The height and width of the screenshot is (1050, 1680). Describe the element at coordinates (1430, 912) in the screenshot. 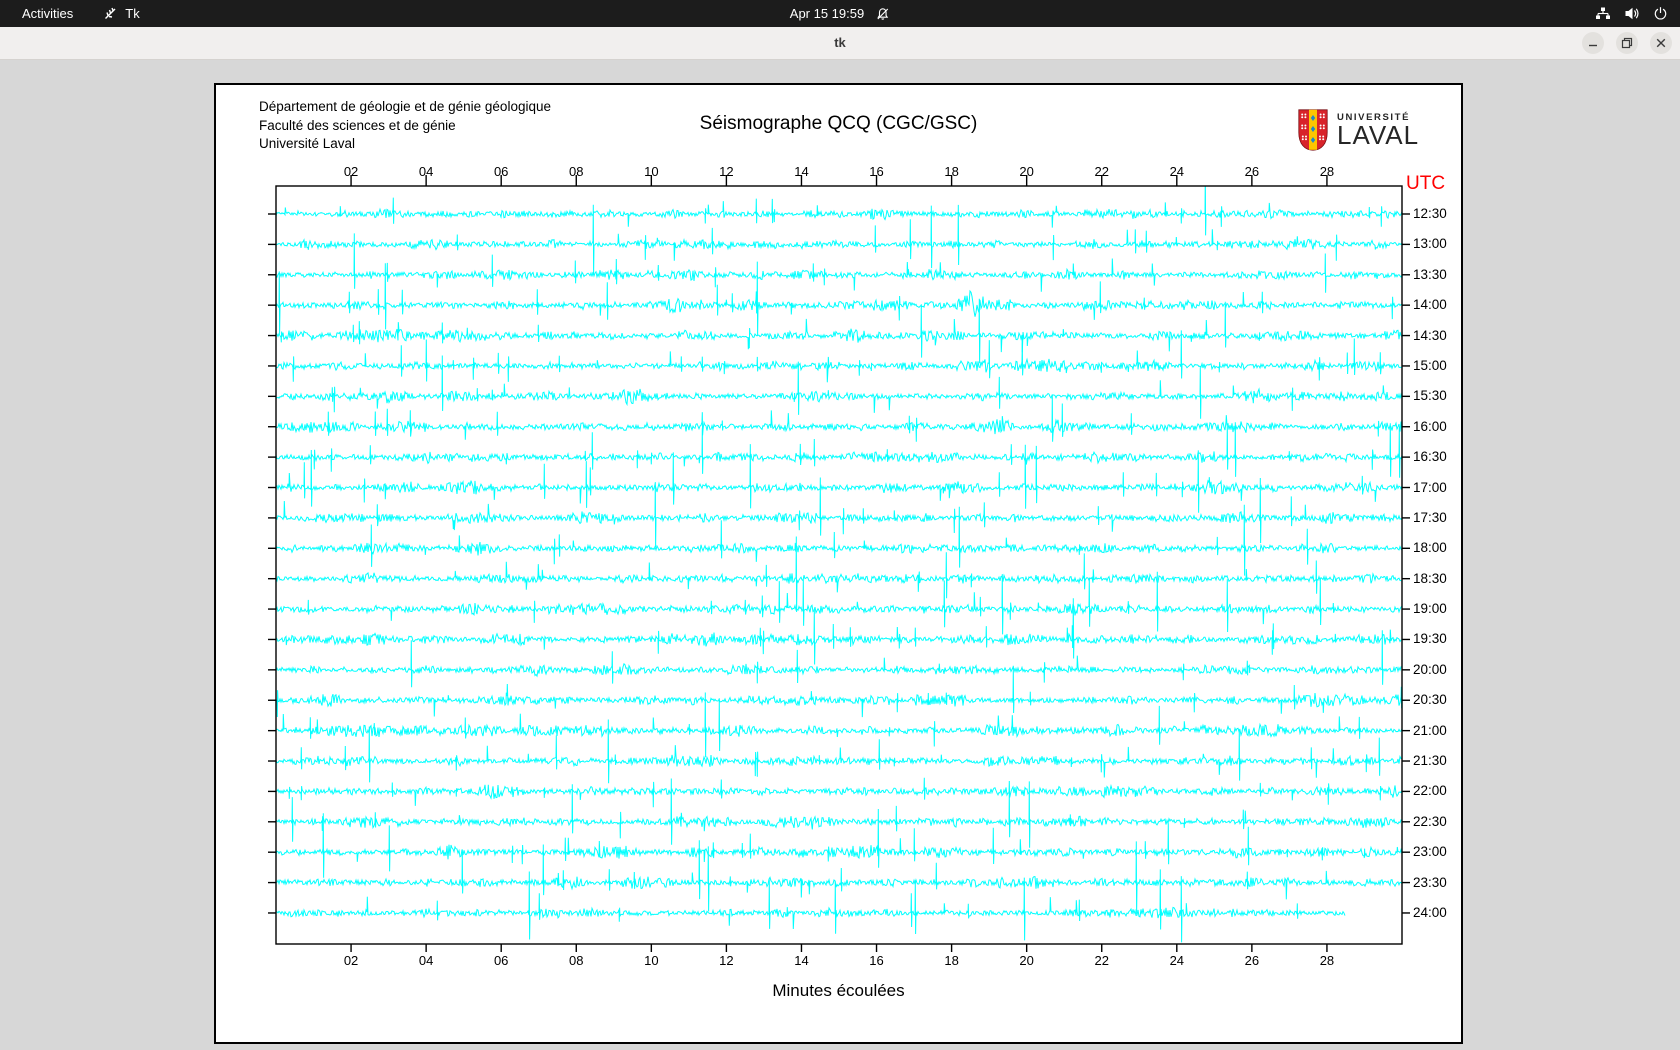

I see `trace-time-label: 24:00` at that location.